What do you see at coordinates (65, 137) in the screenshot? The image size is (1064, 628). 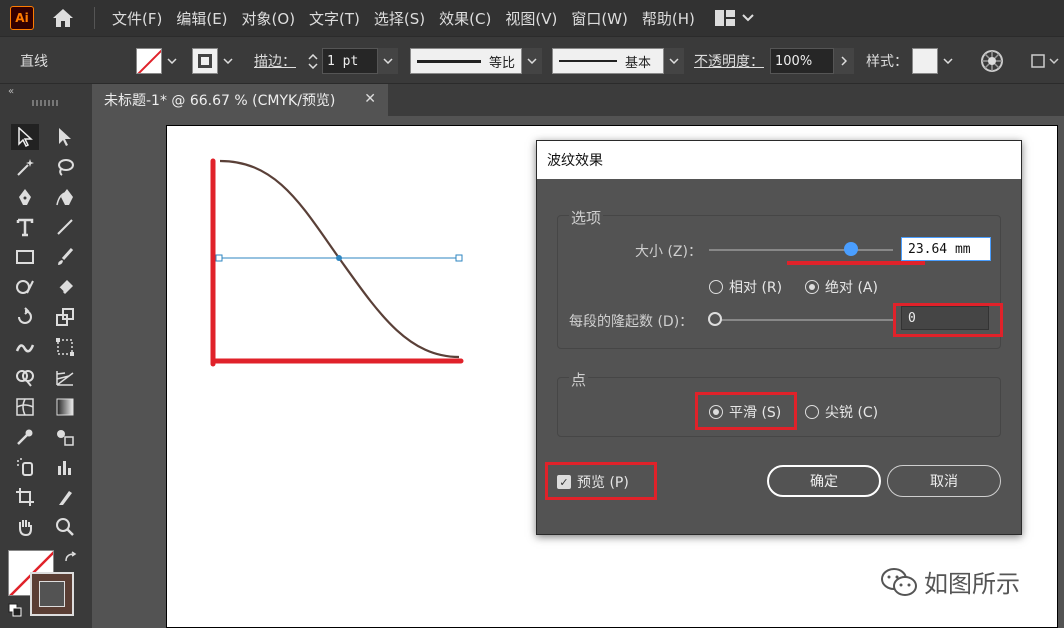 I see `direct-selection-tool-icon` at bounding box center [65, 137].